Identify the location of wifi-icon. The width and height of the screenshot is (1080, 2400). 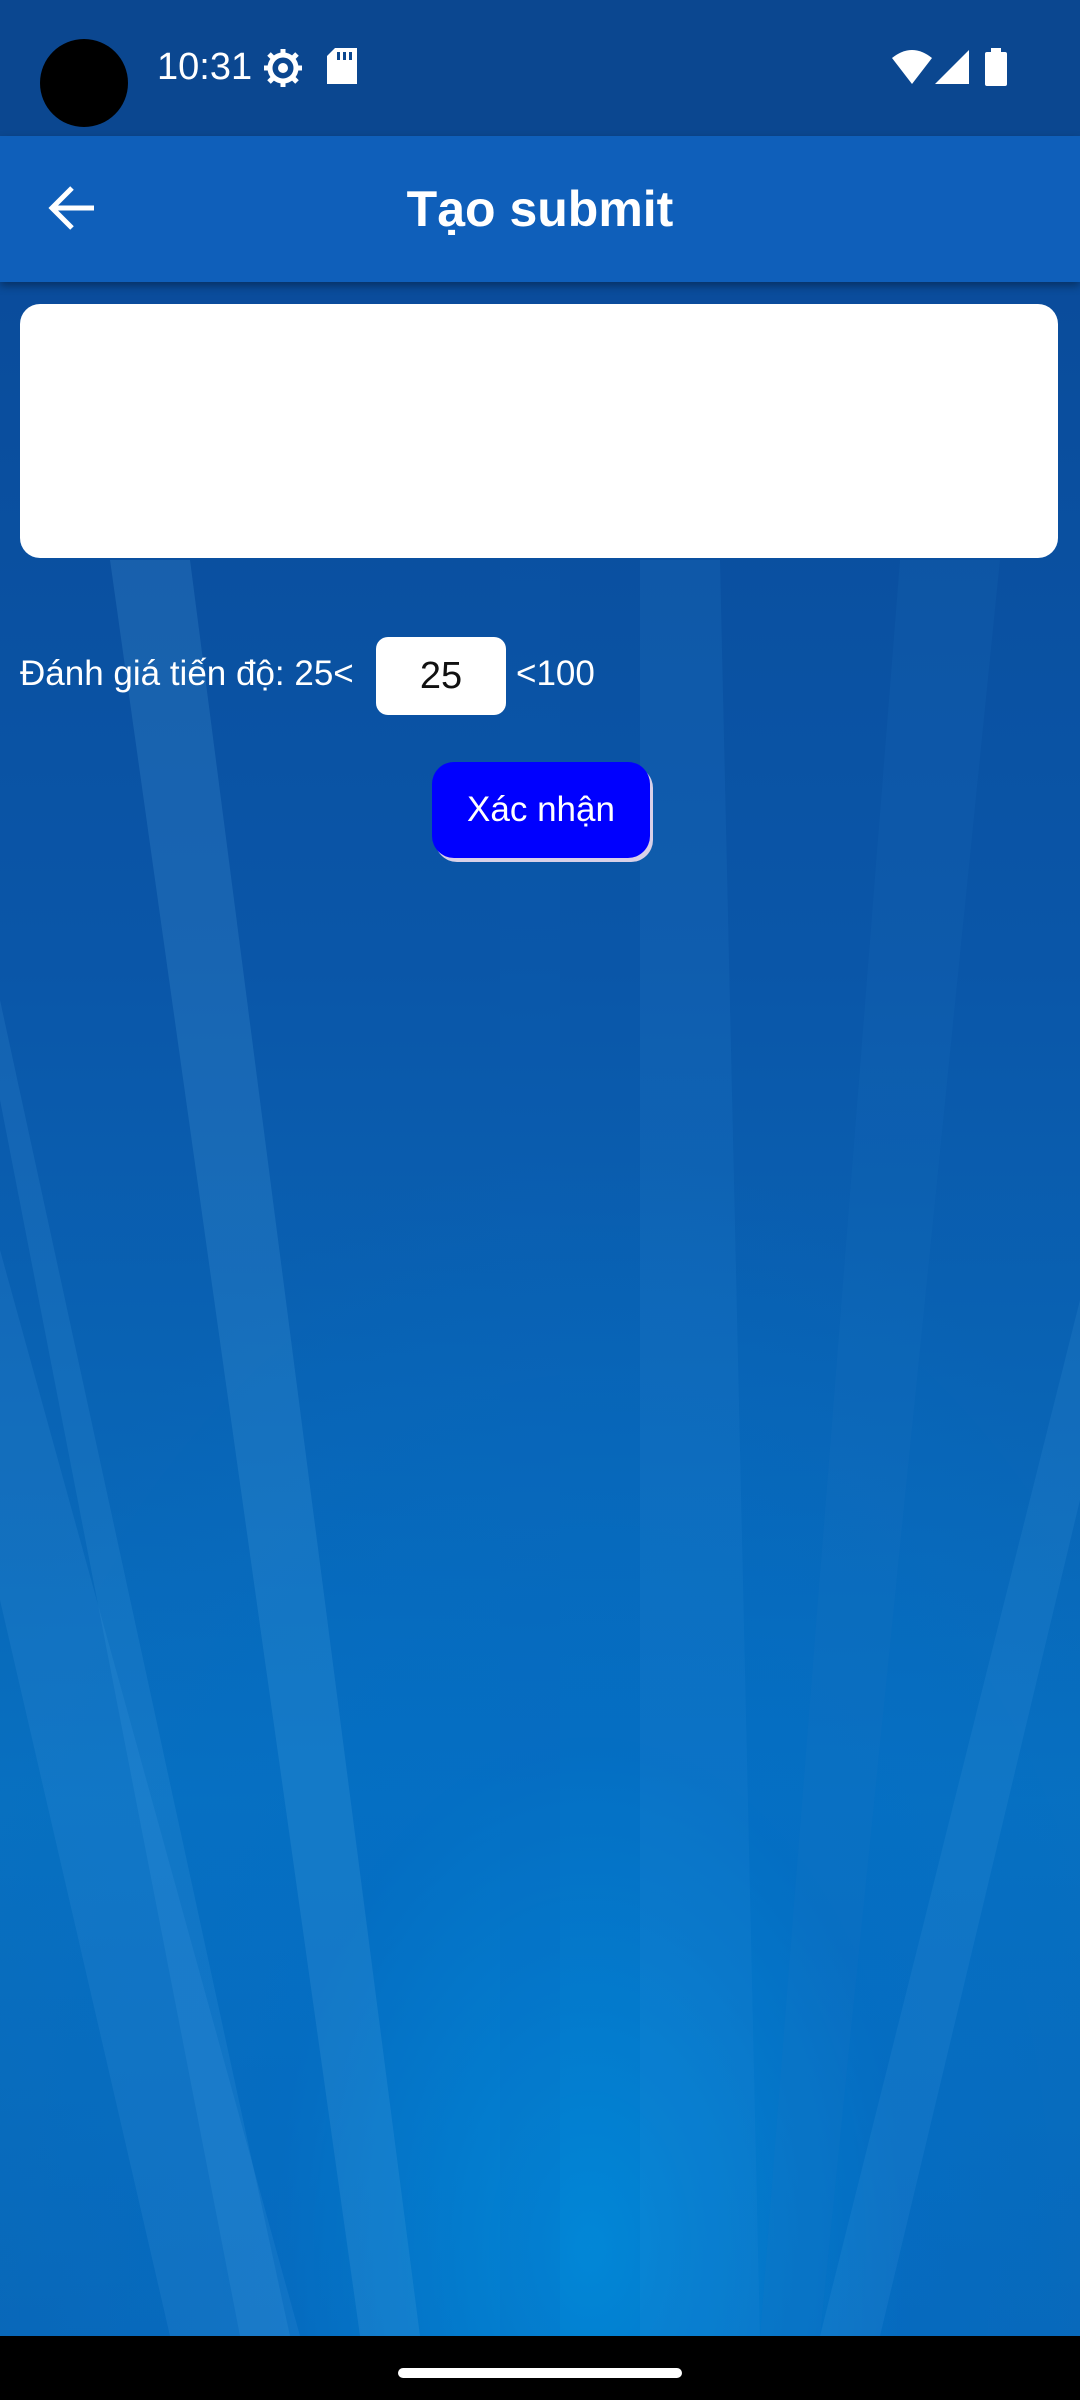
(912, 69).